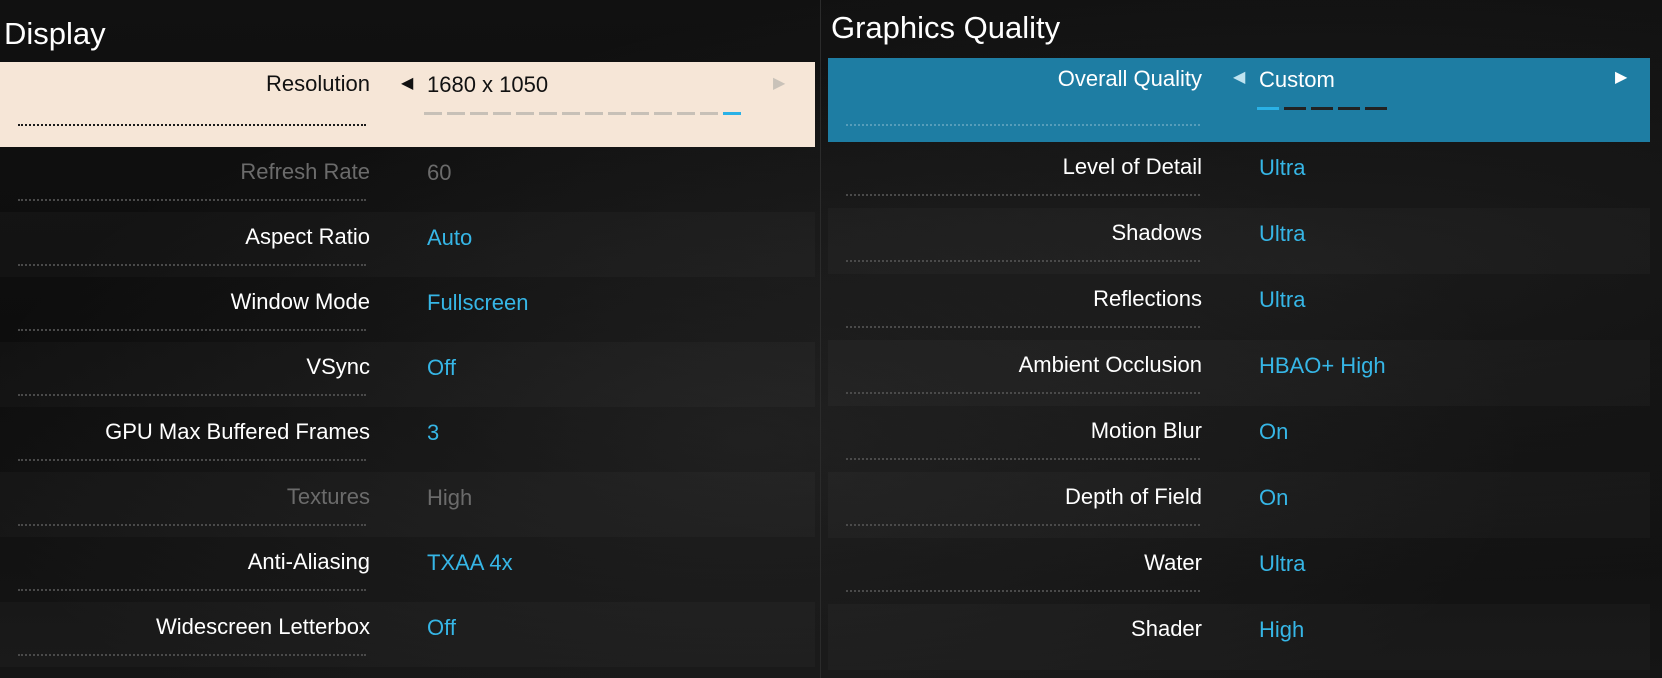 The image size is (1662, 678). What do you see at coordinates (1239, 439) in the screenshot?
I see `setting-row-motion-blur: Motion Blur On` at bounding box center [1239, 439].